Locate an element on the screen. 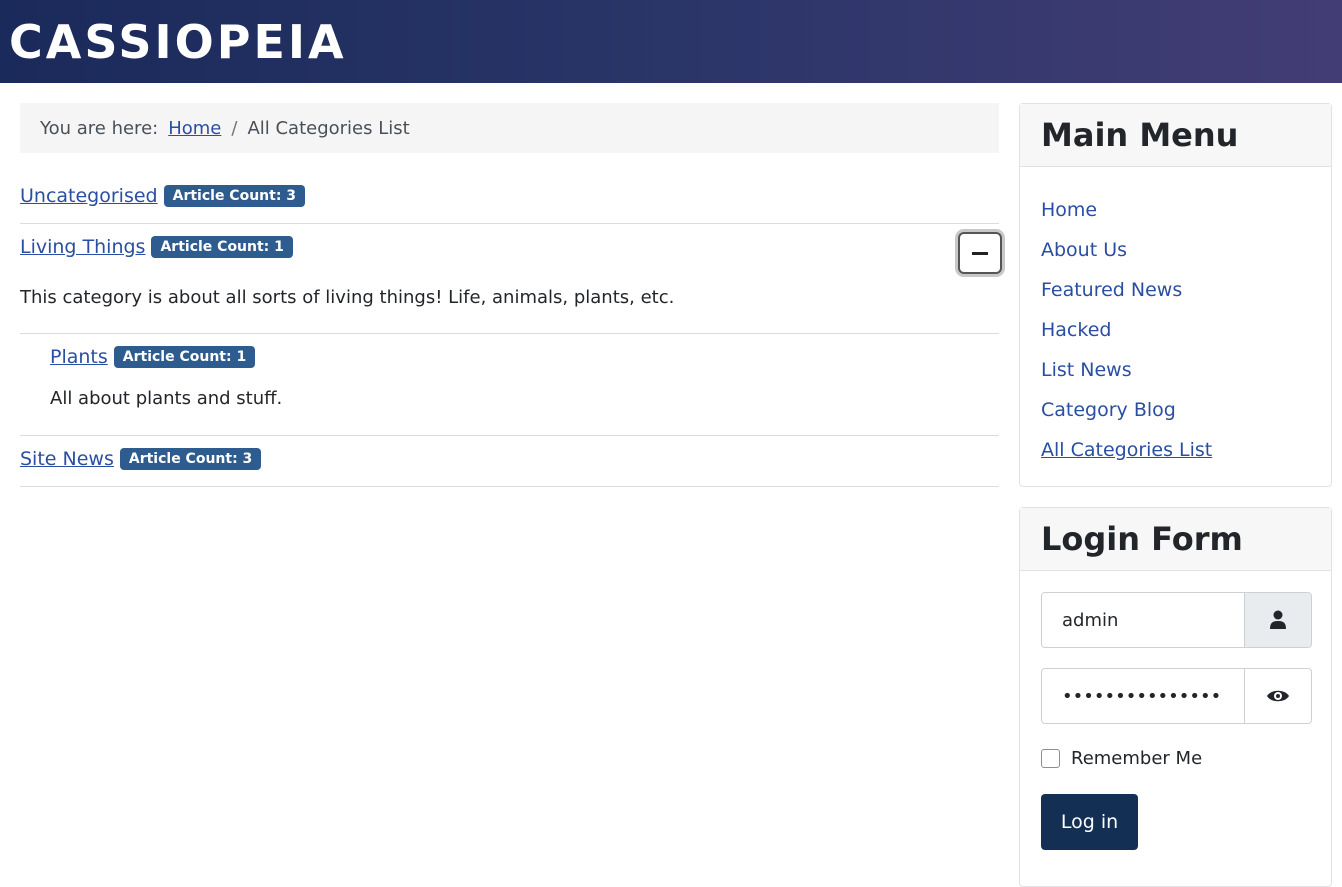 Image resolution: width=1342 pixels, height=887 pixels. category-link-uncategorised: Uncategorised is located at coordinates (89, 196).